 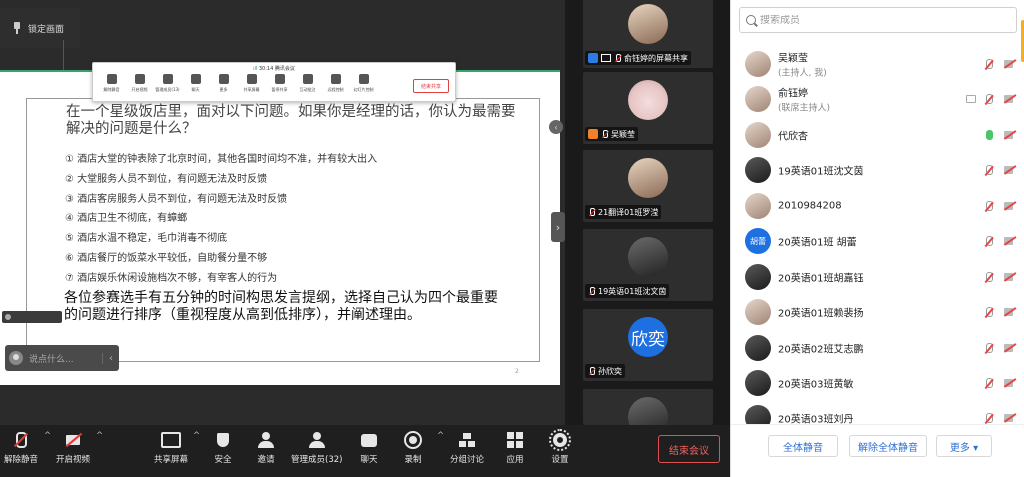 I want to click on search-input, so click(x=880, y=20).